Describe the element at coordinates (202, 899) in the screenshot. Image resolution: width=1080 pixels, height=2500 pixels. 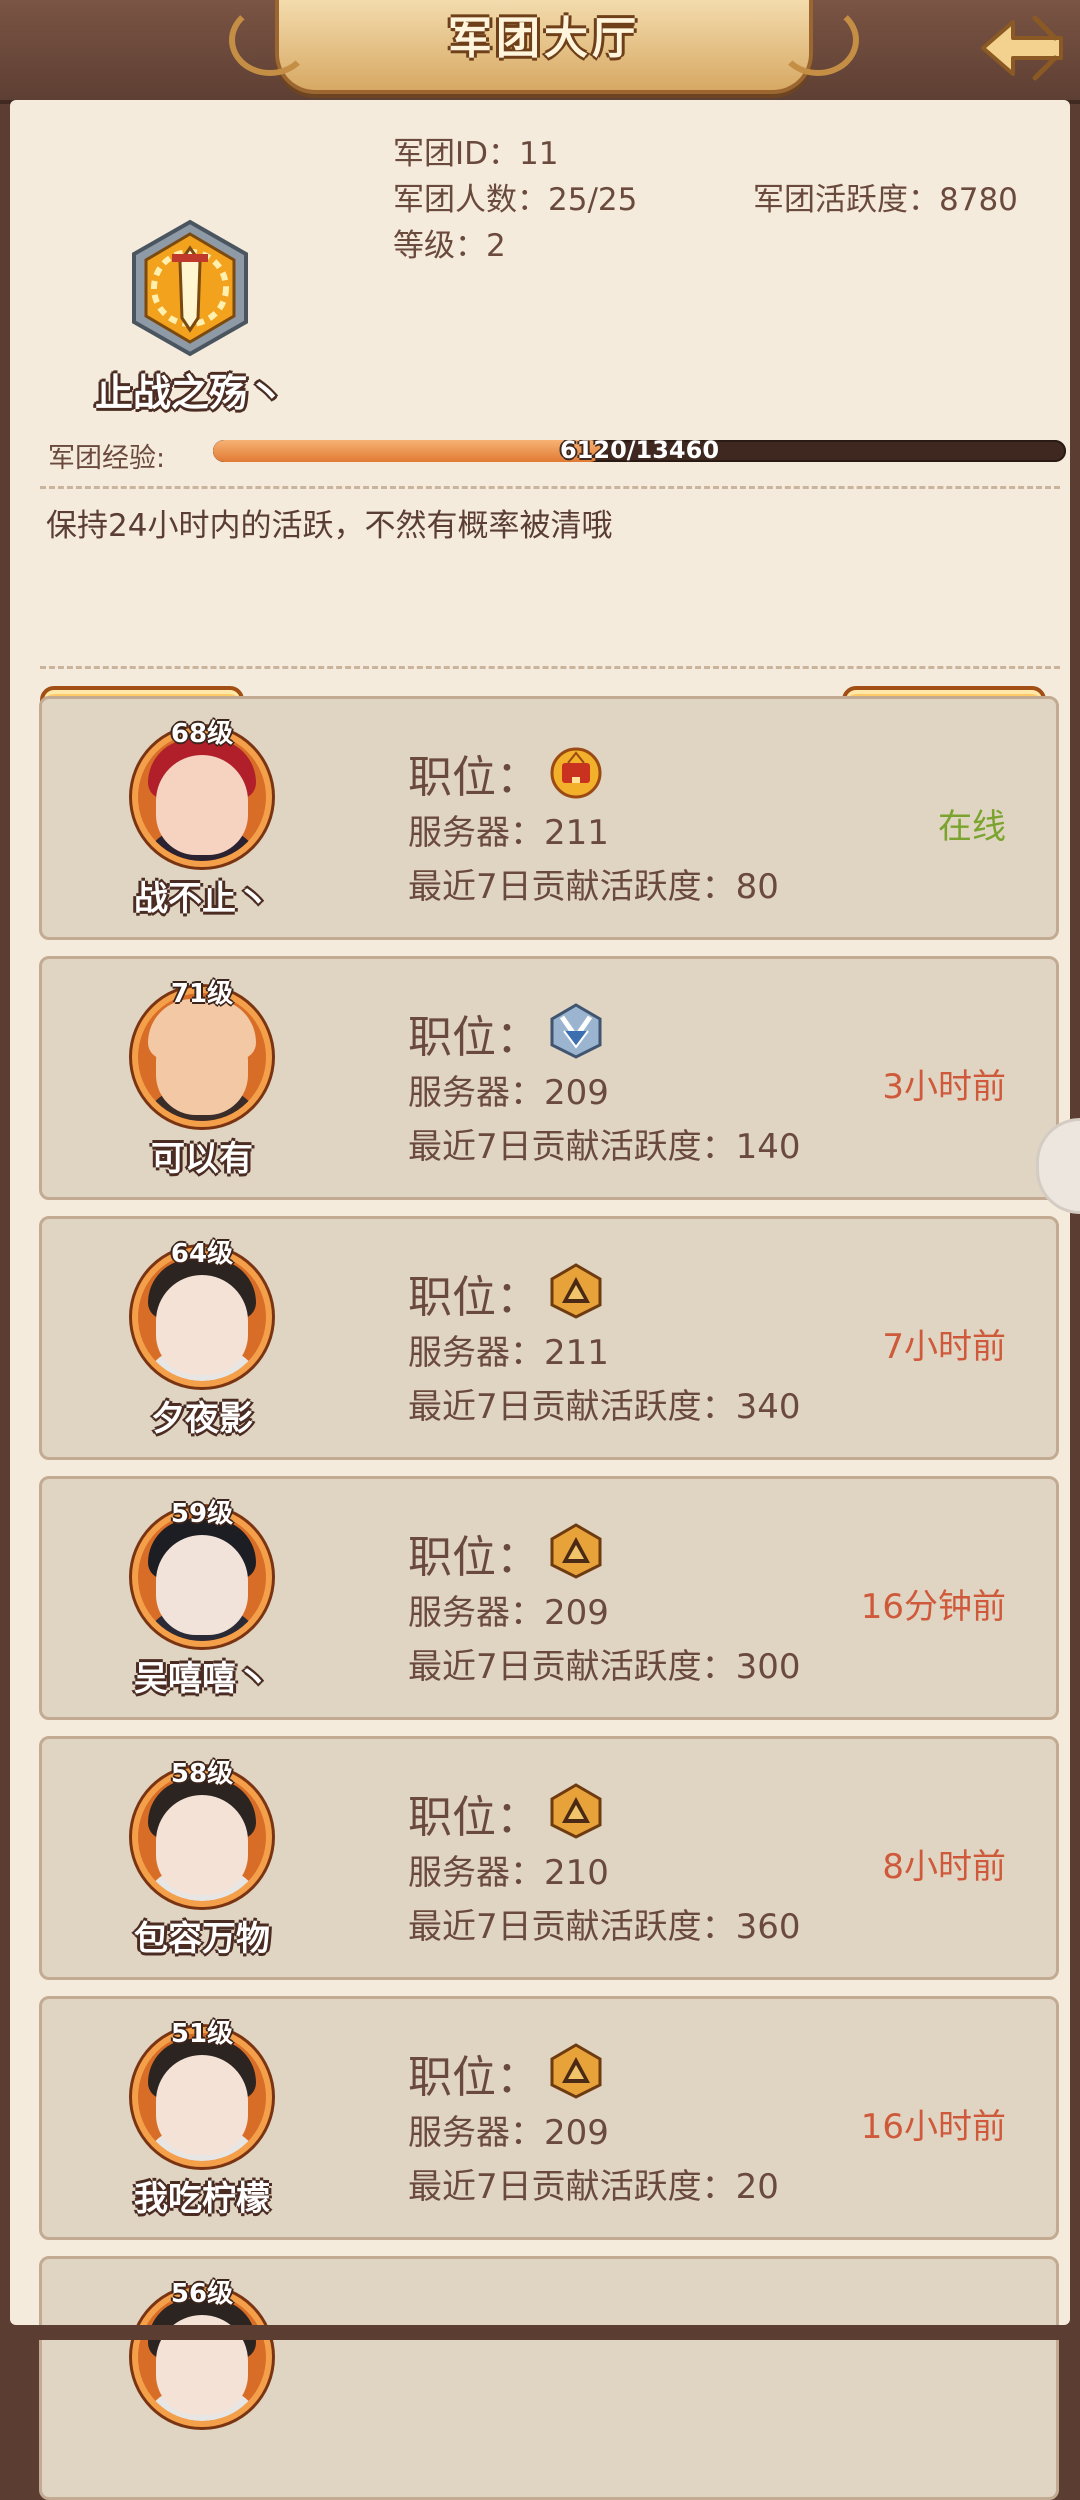
I see `member-name: 战不止丶` at that location.